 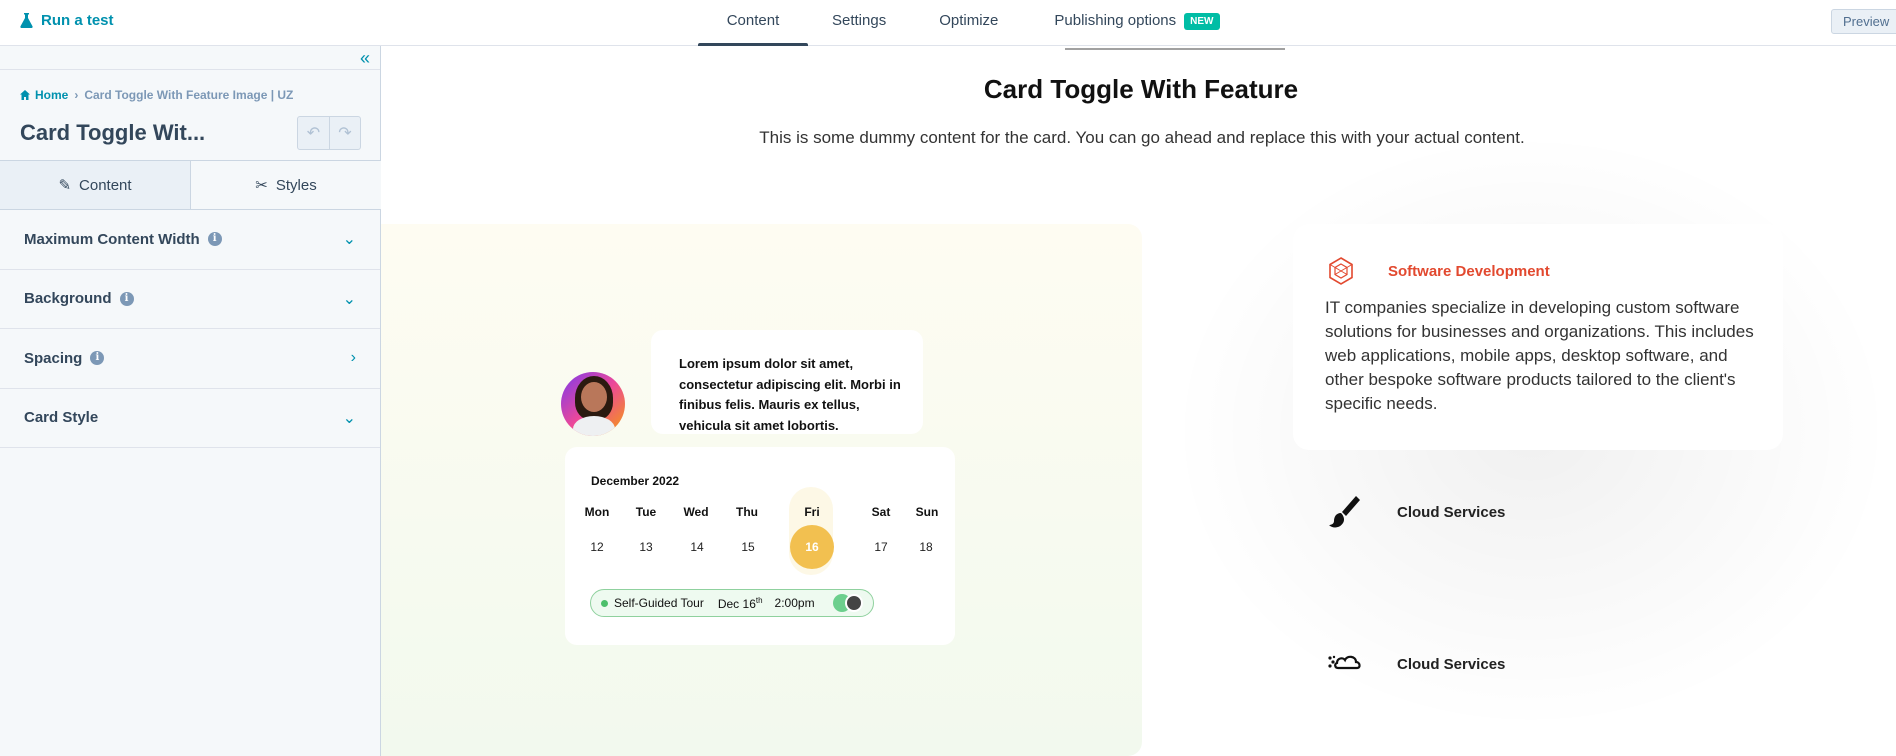 I want to click on tour-time: 2:00pm, so click(x=794, y=603).